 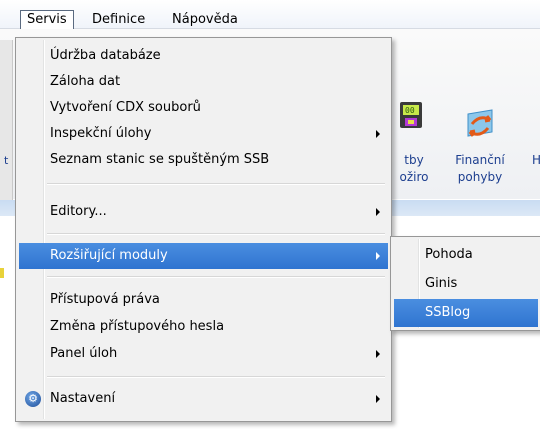 I want to click on submenu-item-label: Pohoda, so click(x=449, y=254).